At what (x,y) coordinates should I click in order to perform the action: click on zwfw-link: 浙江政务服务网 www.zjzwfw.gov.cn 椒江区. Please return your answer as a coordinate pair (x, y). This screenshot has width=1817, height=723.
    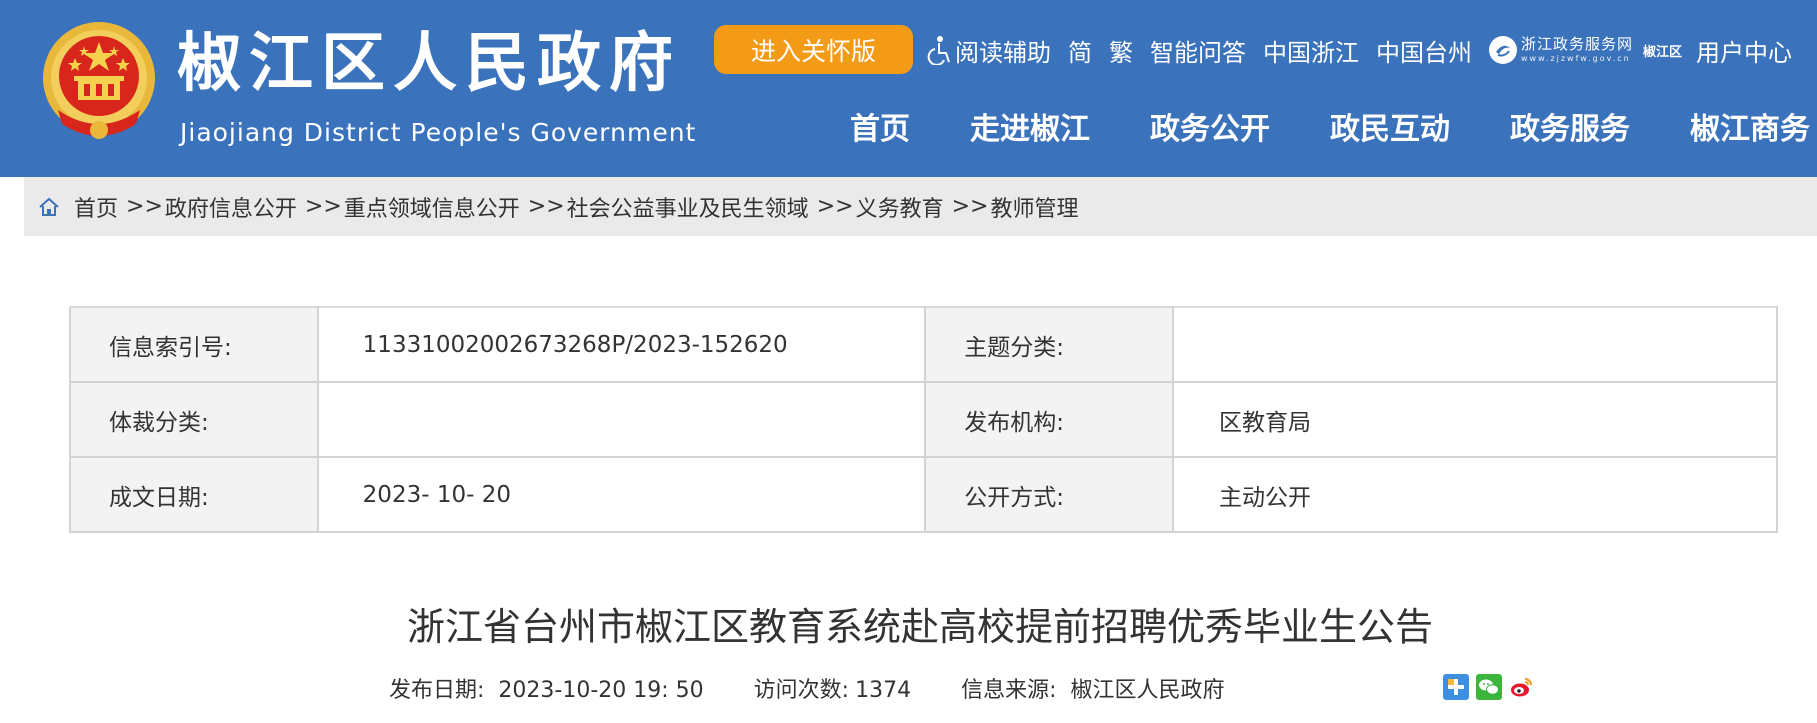
    Looking at the image, I should click on (1585, 50).